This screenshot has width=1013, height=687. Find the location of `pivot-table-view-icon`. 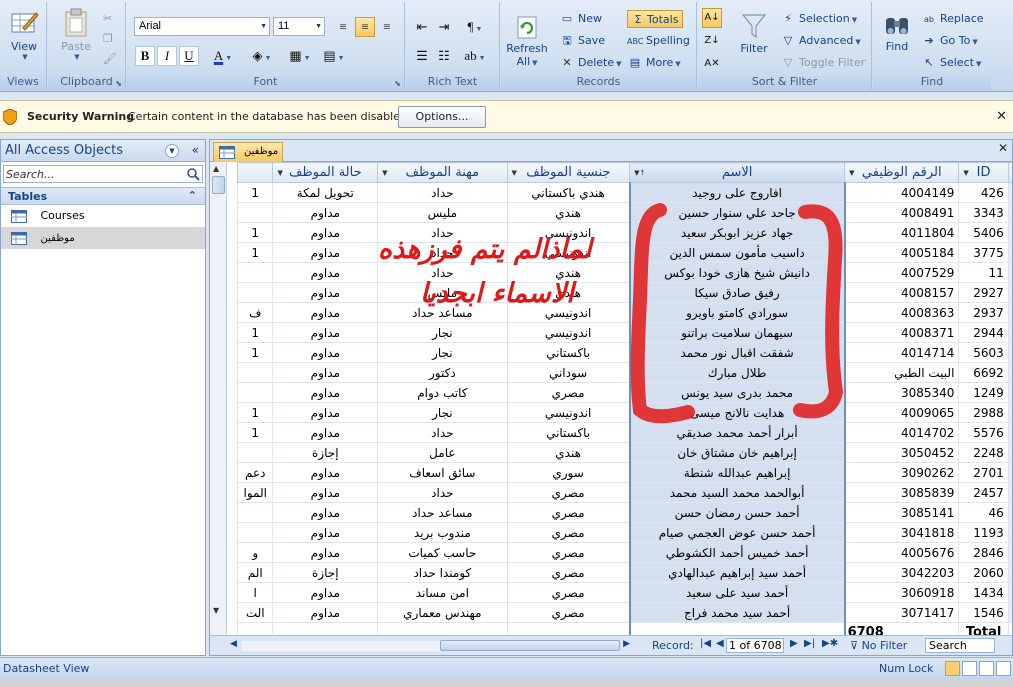

pivot-table-view-icon is located at coordinates (969, 668).